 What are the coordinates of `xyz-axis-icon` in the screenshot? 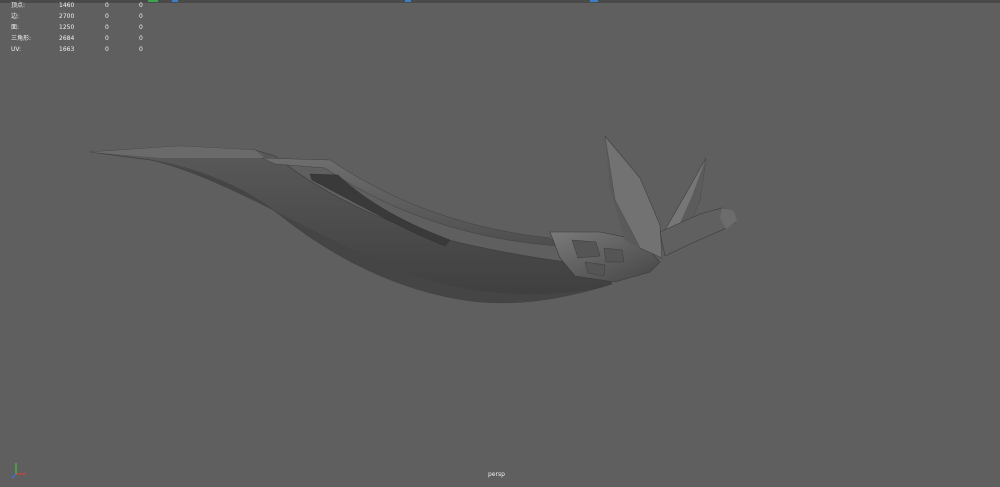 It's located at (18, 471).